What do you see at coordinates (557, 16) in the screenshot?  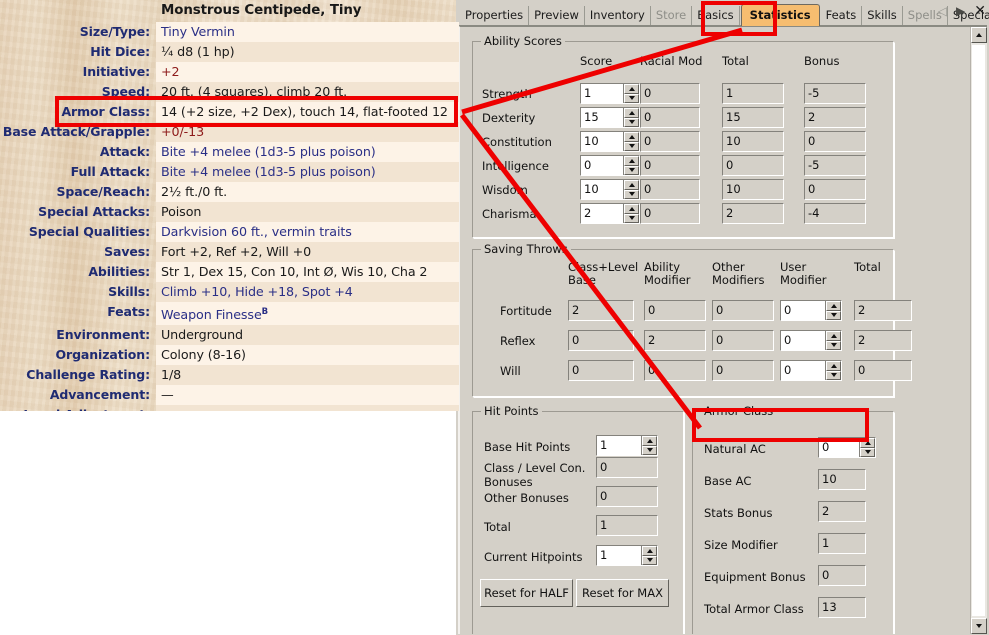 I see `tab-preview: Preview` at bounding box center [557, 16].